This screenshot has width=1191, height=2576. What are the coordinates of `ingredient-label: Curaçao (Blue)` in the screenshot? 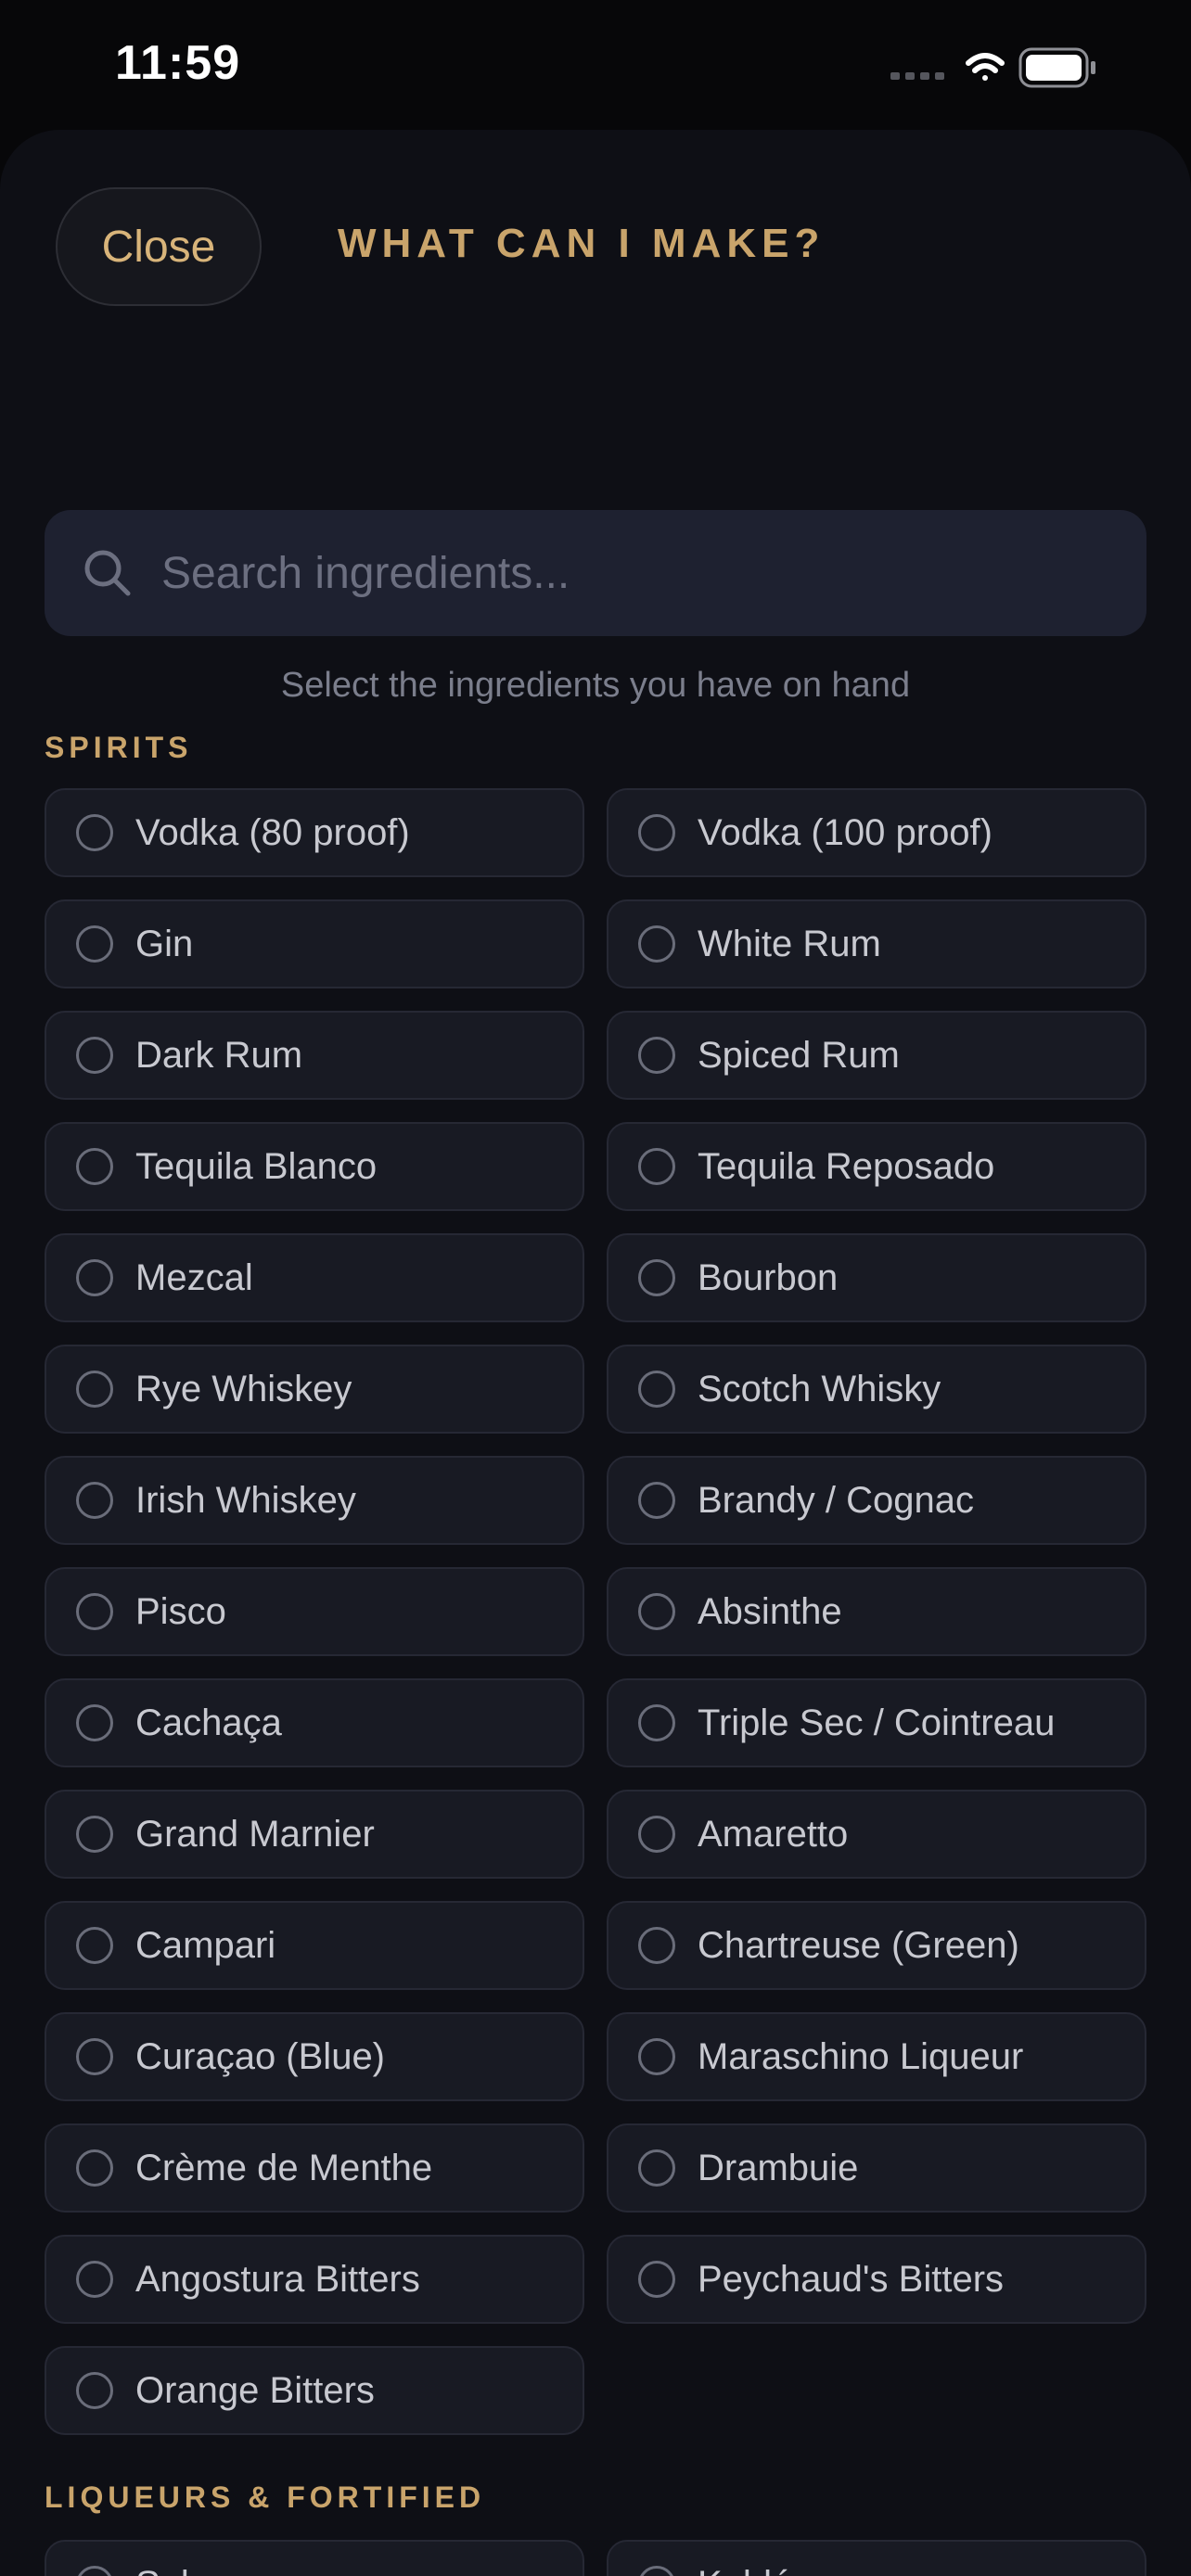 It's located at (260, 2056).